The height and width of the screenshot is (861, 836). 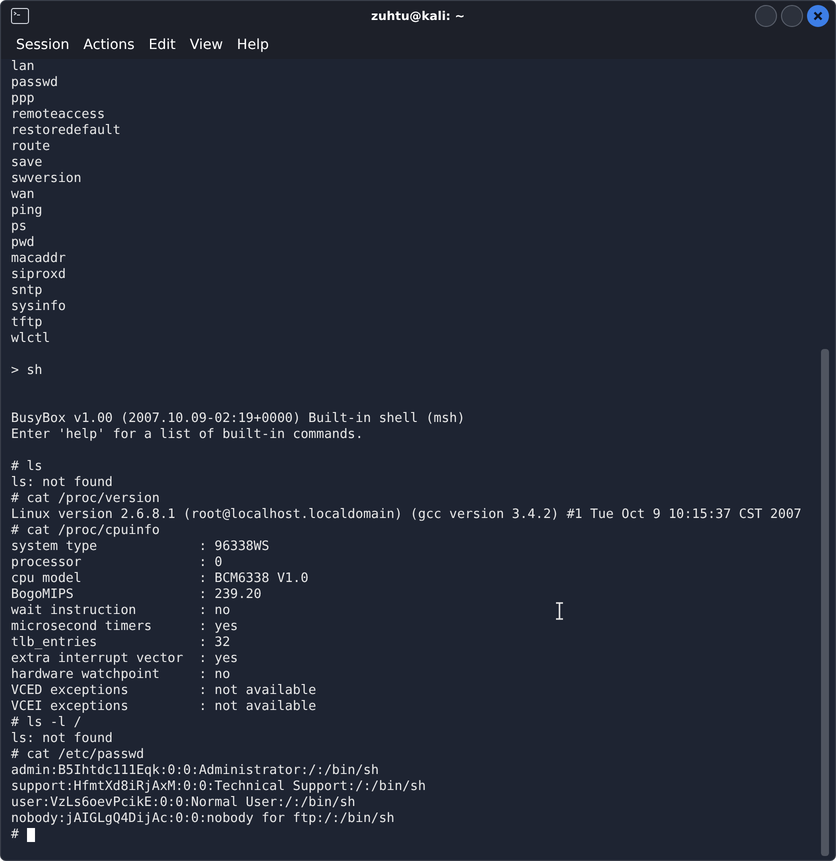 What do you see at coordinates (26, 291) in the screenshot?
I see `terminal-line: sntp` at bounding box center [26, 291].